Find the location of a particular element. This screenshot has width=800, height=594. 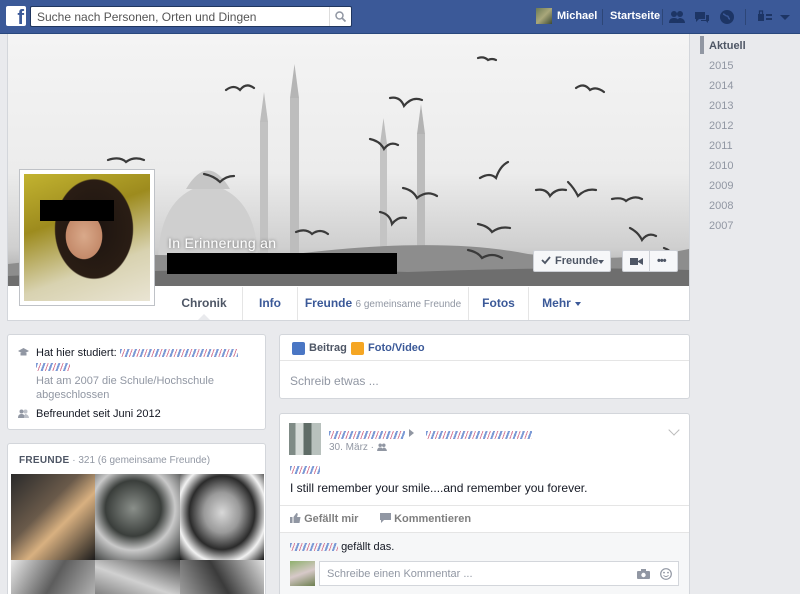

likes-summary: gefällt das. is located at coordinates (342, 547).